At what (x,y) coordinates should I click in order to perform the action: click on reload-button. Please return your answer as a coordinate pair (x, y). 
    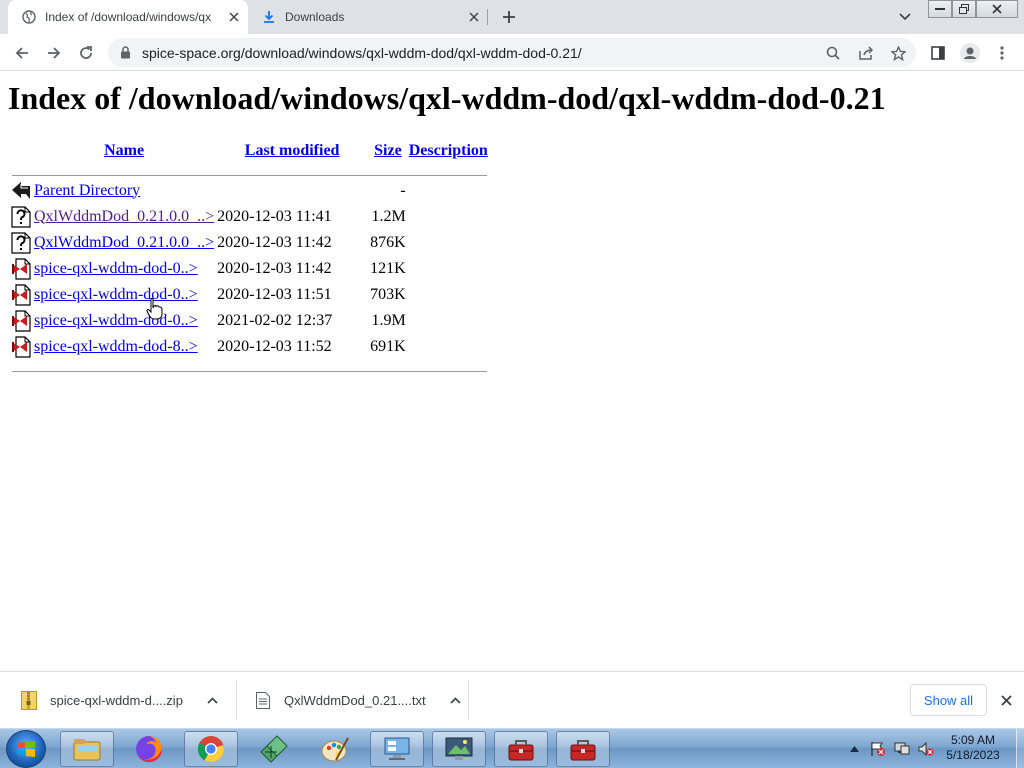
    Looking at the image, I should click on (86, 53).